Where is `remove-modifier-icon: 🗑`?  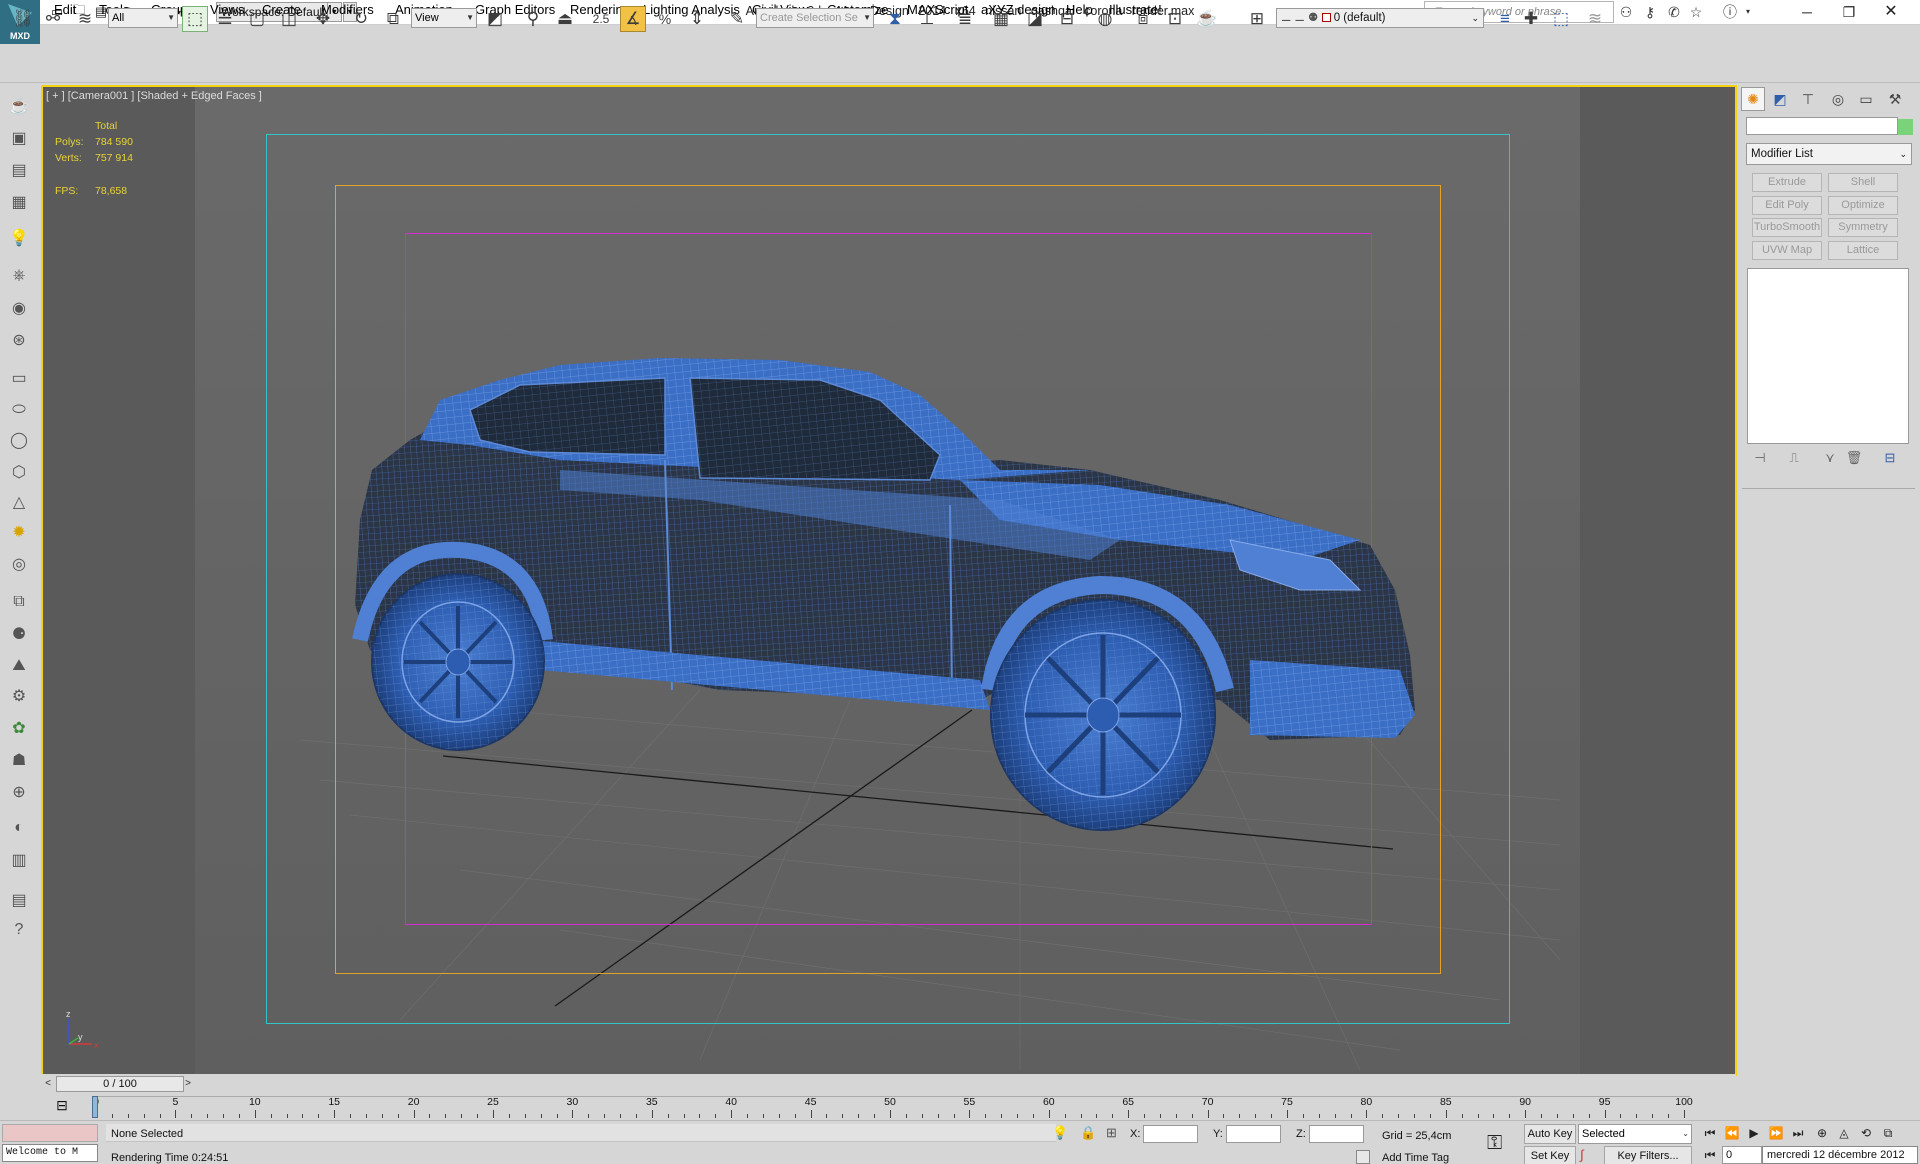 remove-modifier-icon: 🗑 is located at coordinates (1854, 458).